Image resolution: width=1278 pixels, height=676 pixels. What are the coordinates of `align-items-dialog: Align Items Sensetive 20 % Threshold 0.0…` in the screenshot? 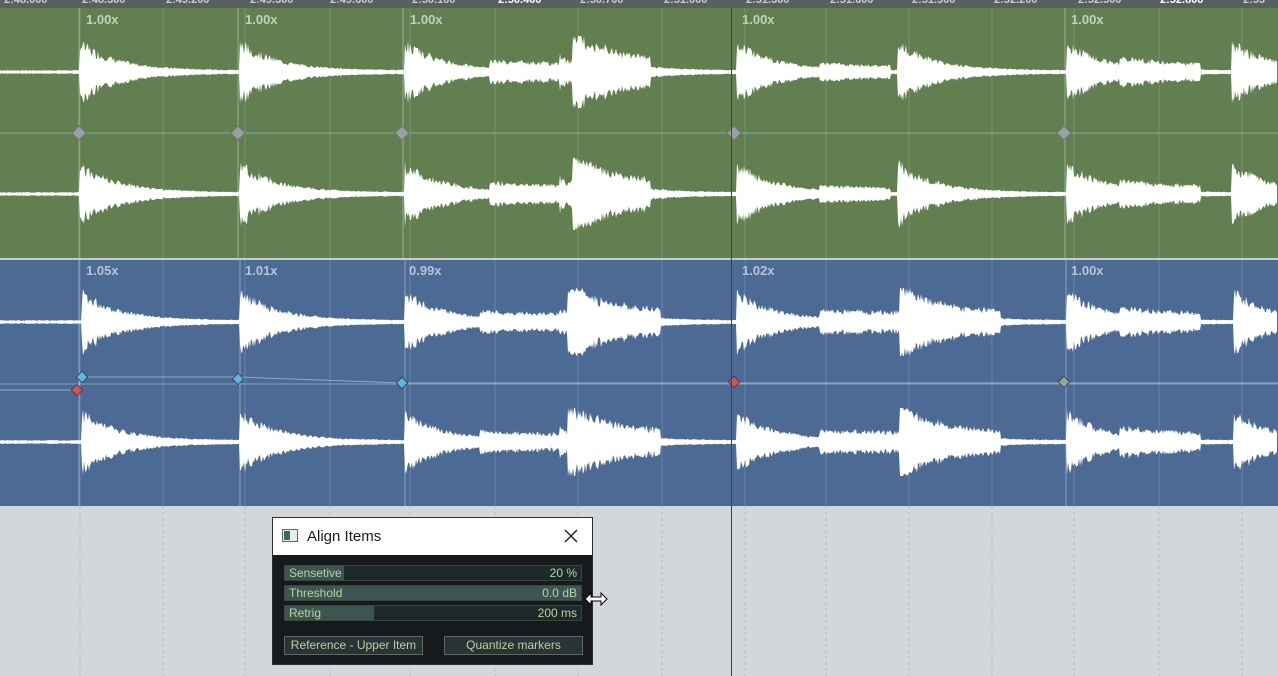 It's located at (432, 591).